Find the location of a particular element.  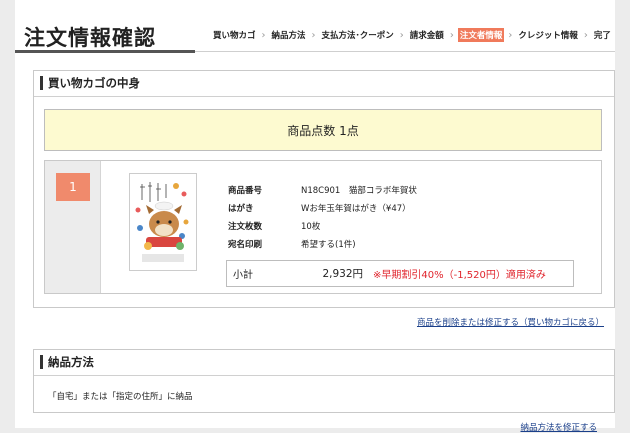

subtotal-label: 小計 is located at coordinates (243, 275).